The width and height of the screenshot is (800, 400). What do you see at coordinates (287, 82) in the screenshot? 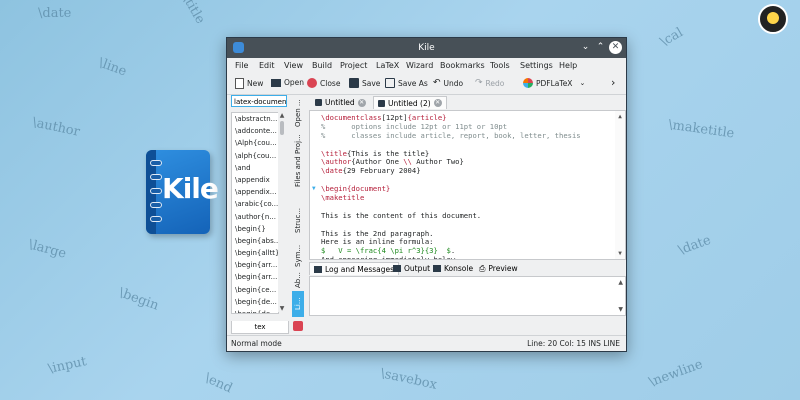
I see `open-button: Open` at bounding box center [287, 82].